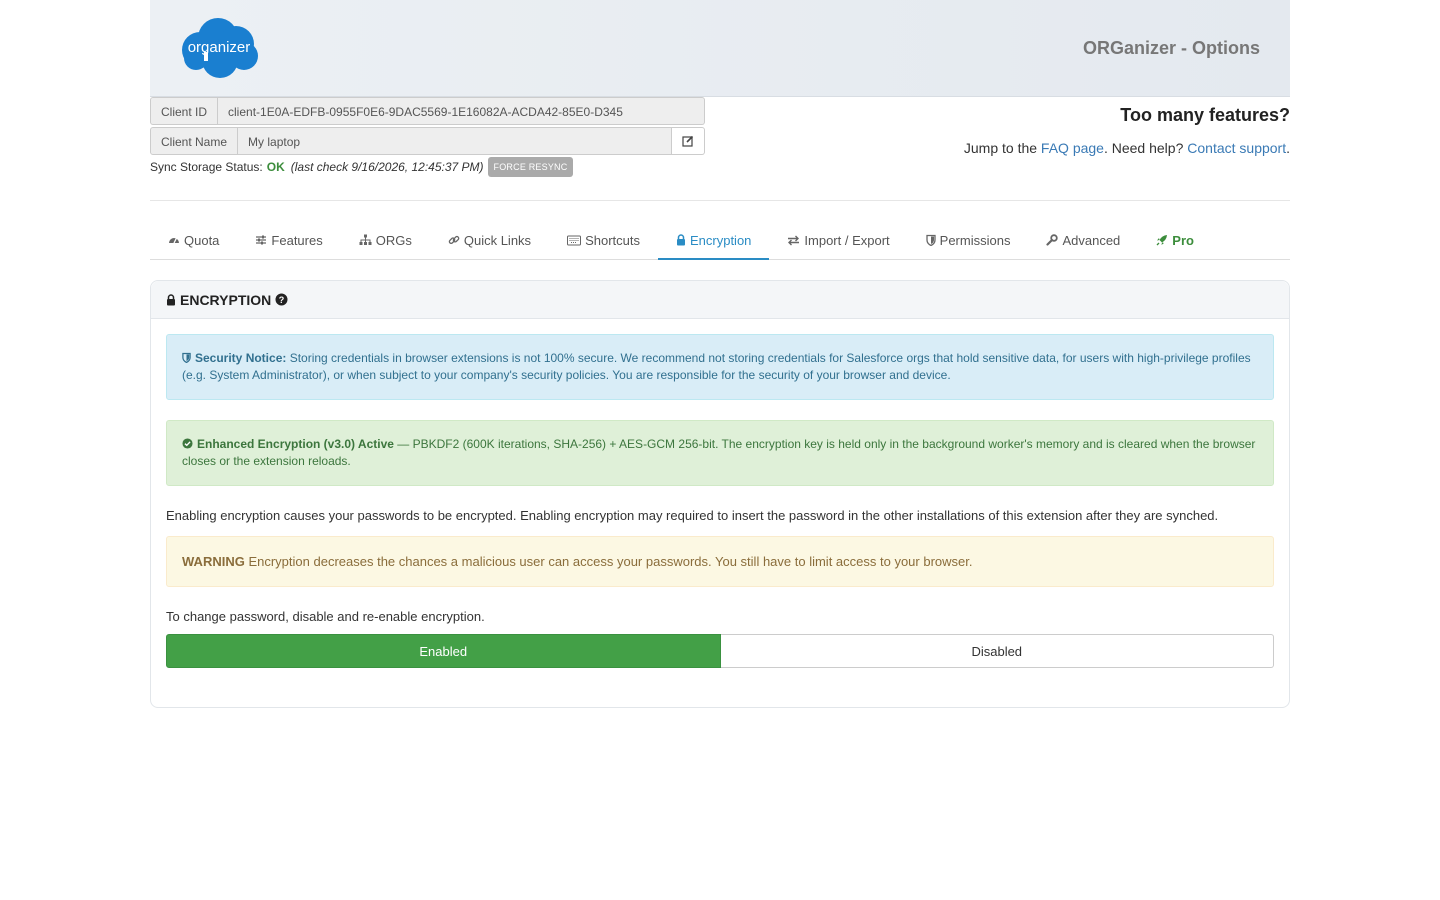 The image size is (1440, 900). I want to click on sitemap-icon, so click(365, 240).